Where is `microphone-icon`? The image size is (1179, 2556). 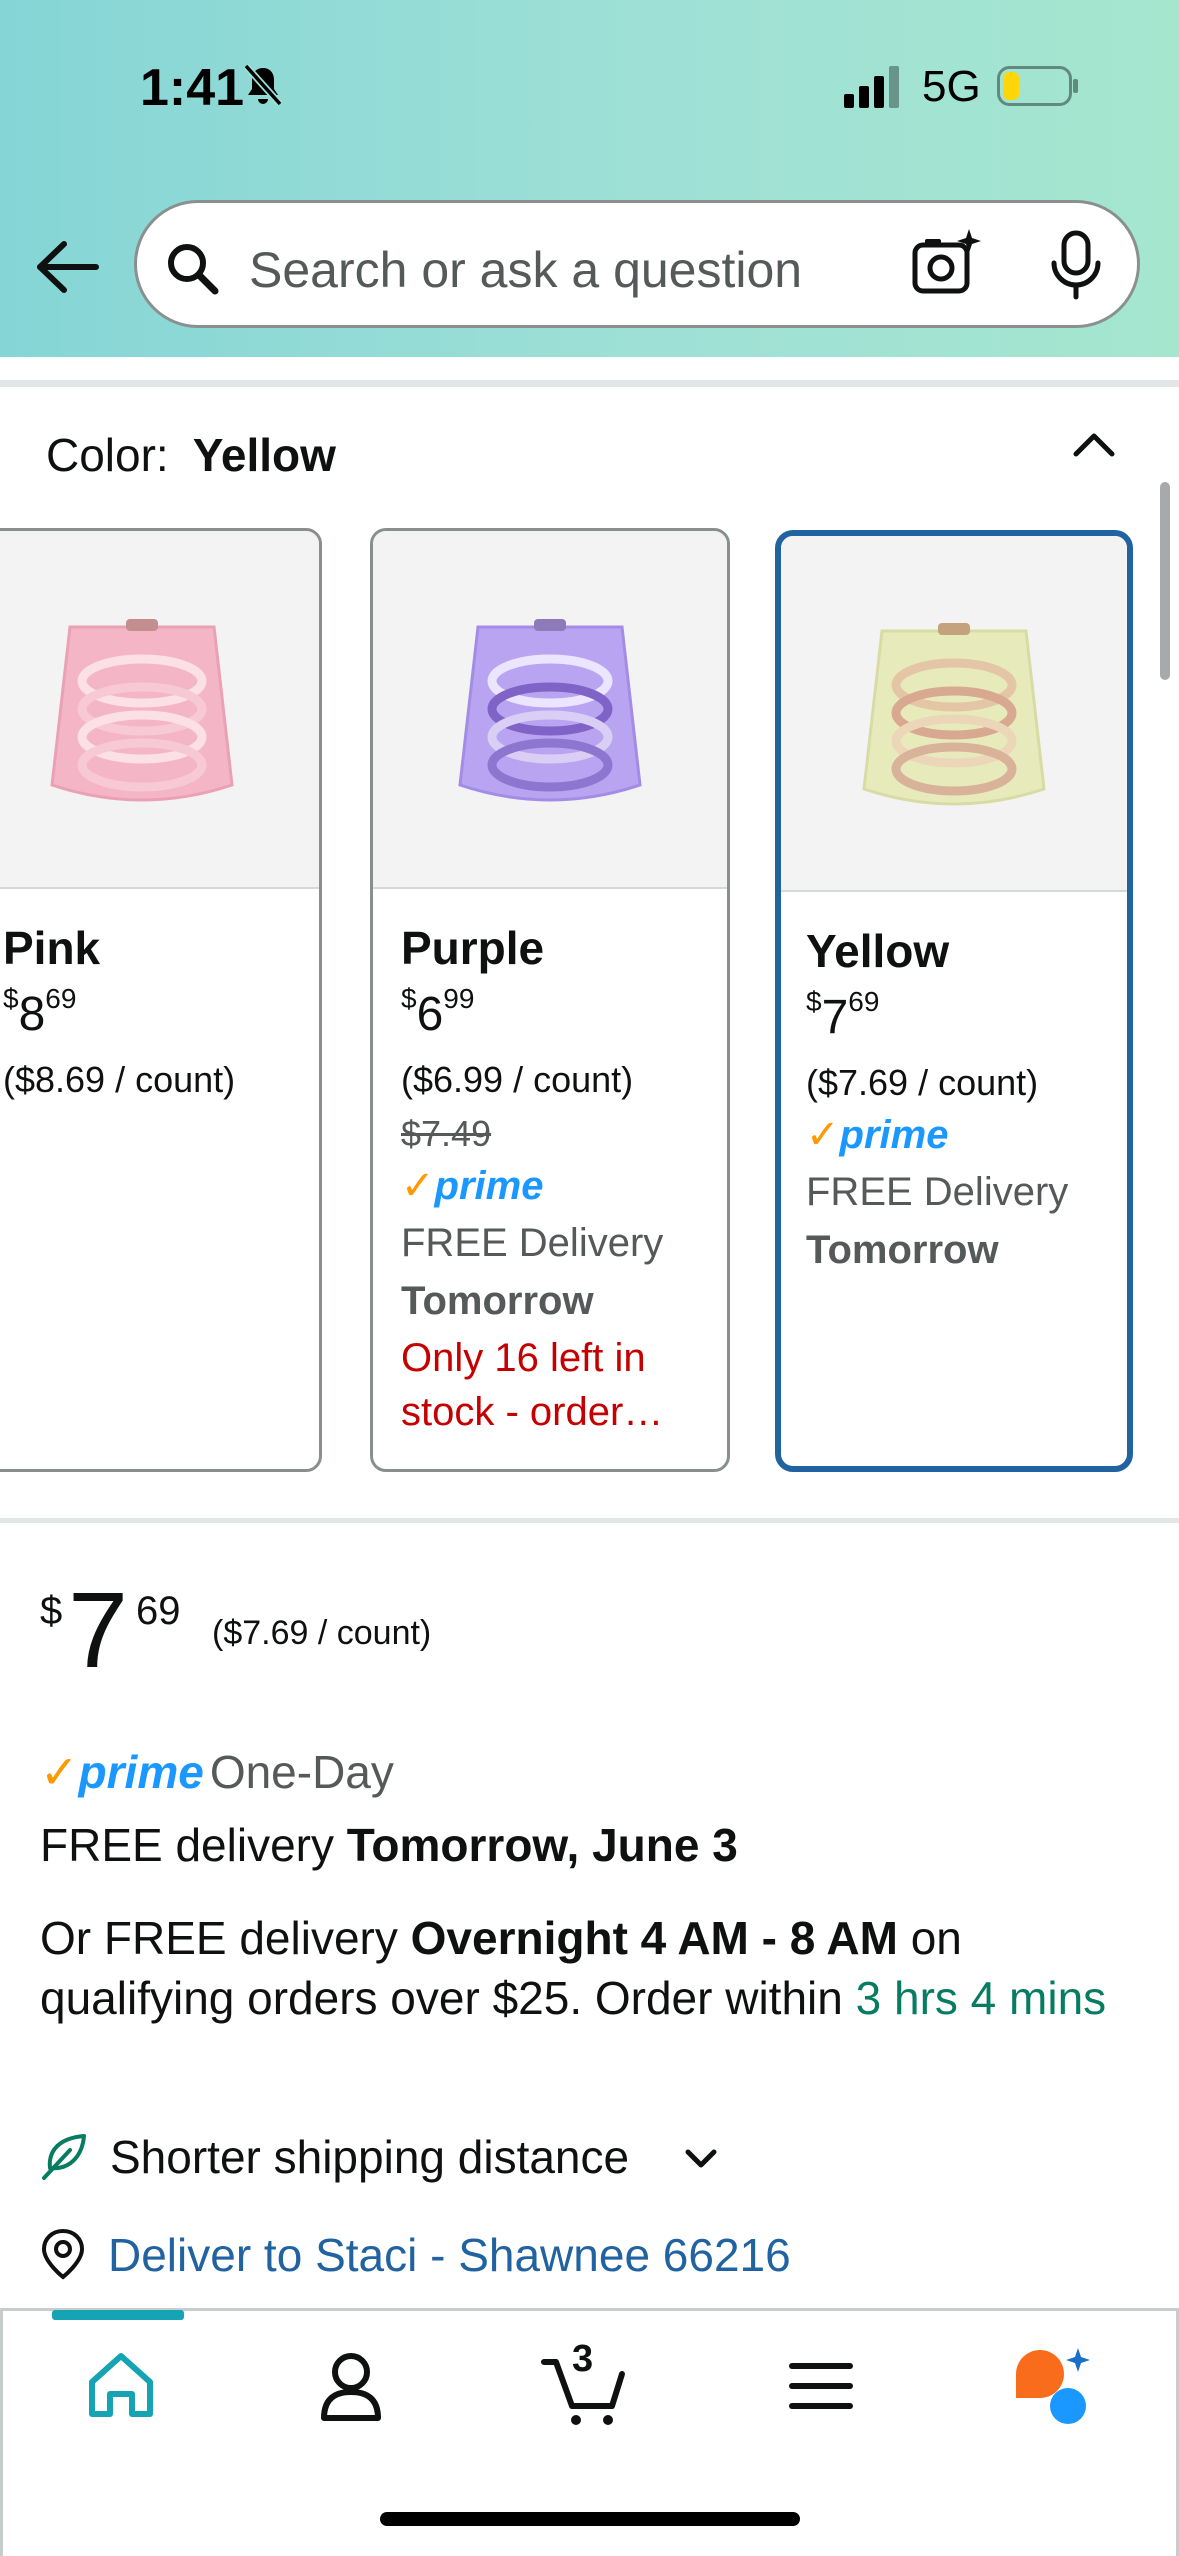
microphone-icon is located at coordinates (1076, 265).